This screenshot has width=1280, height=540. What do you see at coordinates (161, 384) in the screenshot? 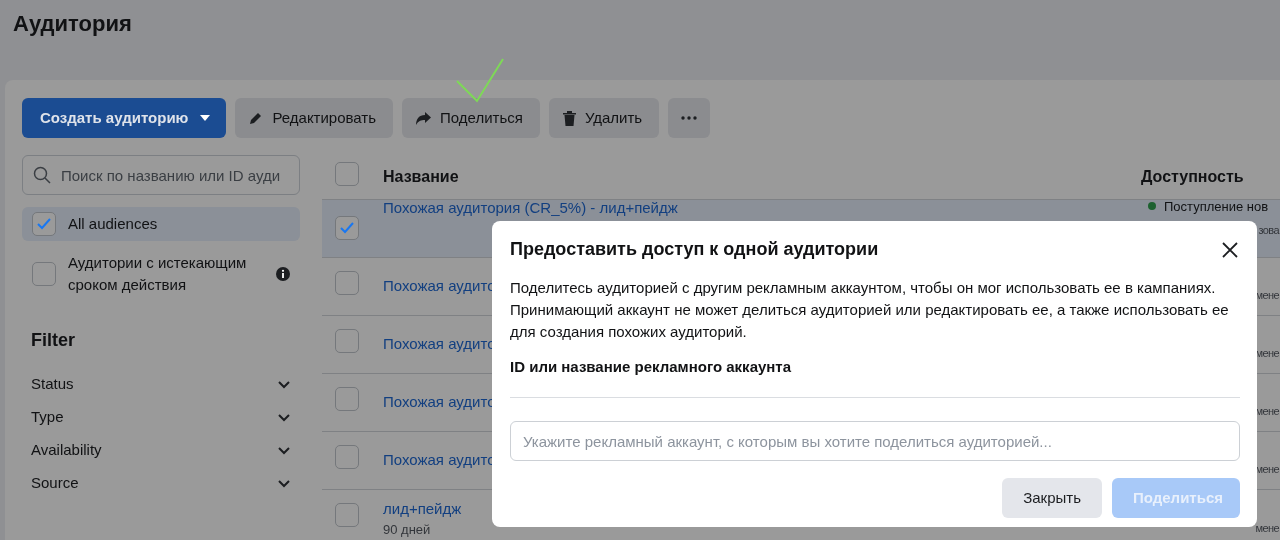
I see `filter-item: Status` at bounding box center [161, 384].